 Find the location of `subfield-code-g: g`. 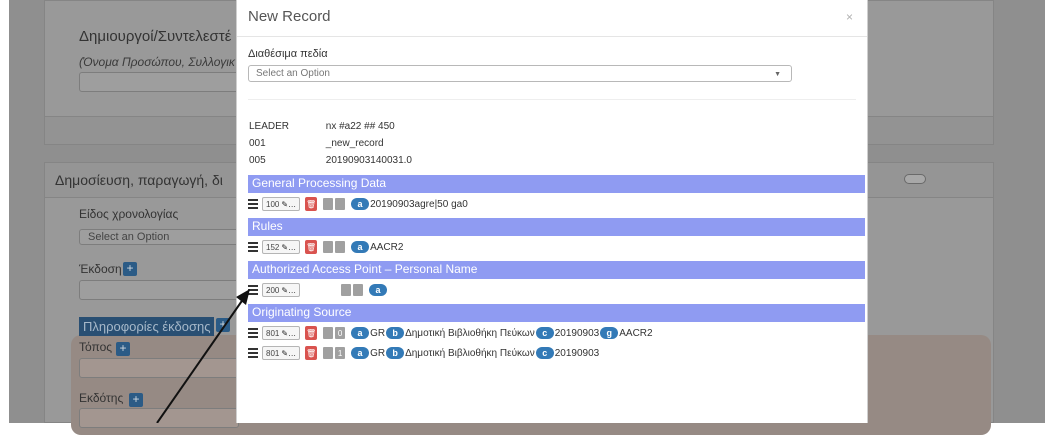

subfield-code-g: g is located at coordinates (609, 333).